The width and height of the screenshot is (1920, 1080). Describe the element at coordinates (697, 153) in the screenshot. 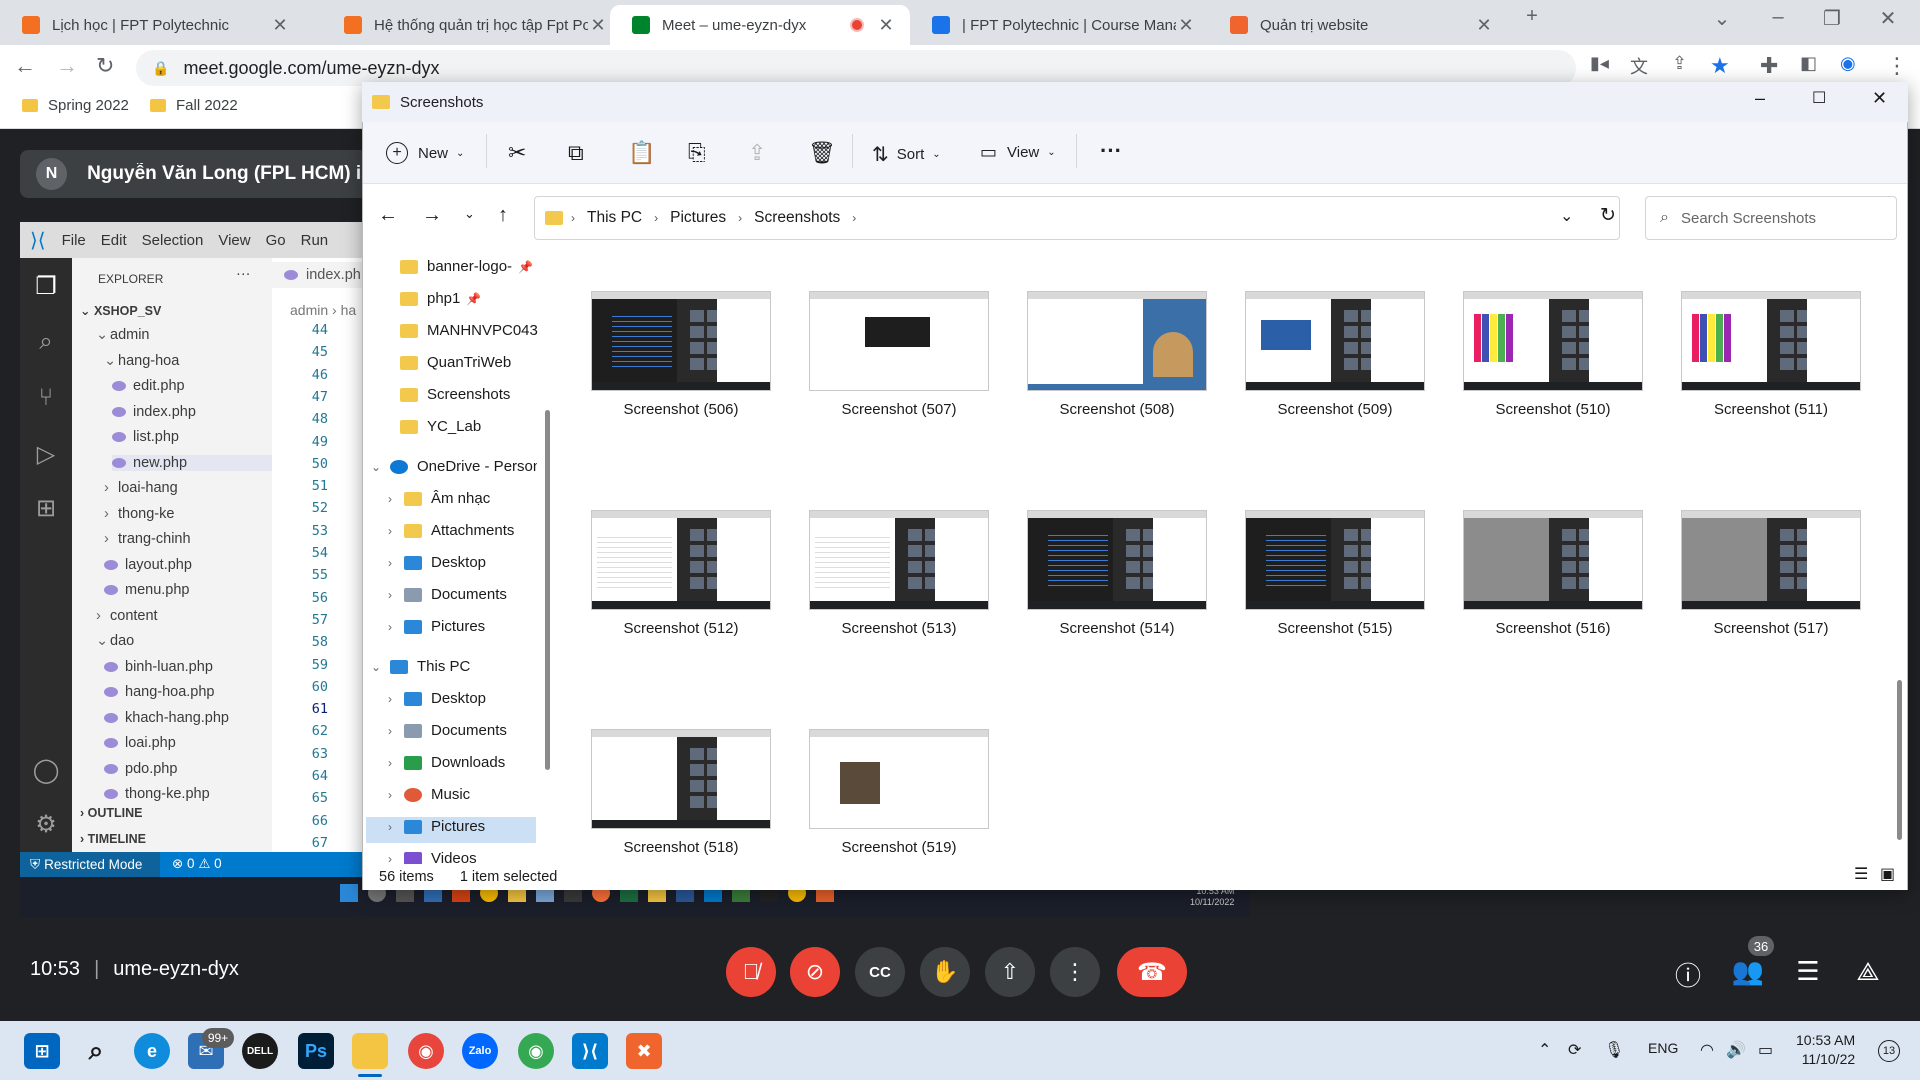

I see `rename-icon: ⎘` at that location.